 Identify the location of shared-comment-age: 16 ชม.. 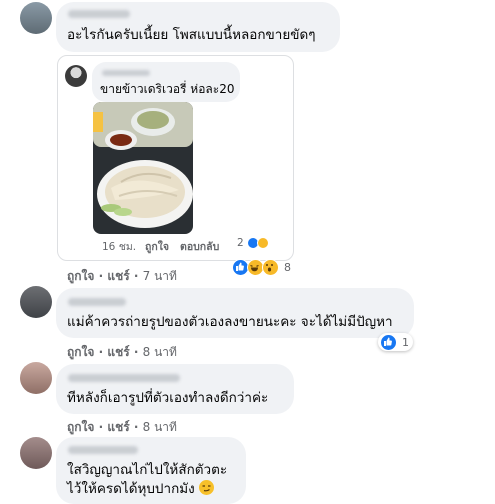
(119, 247).